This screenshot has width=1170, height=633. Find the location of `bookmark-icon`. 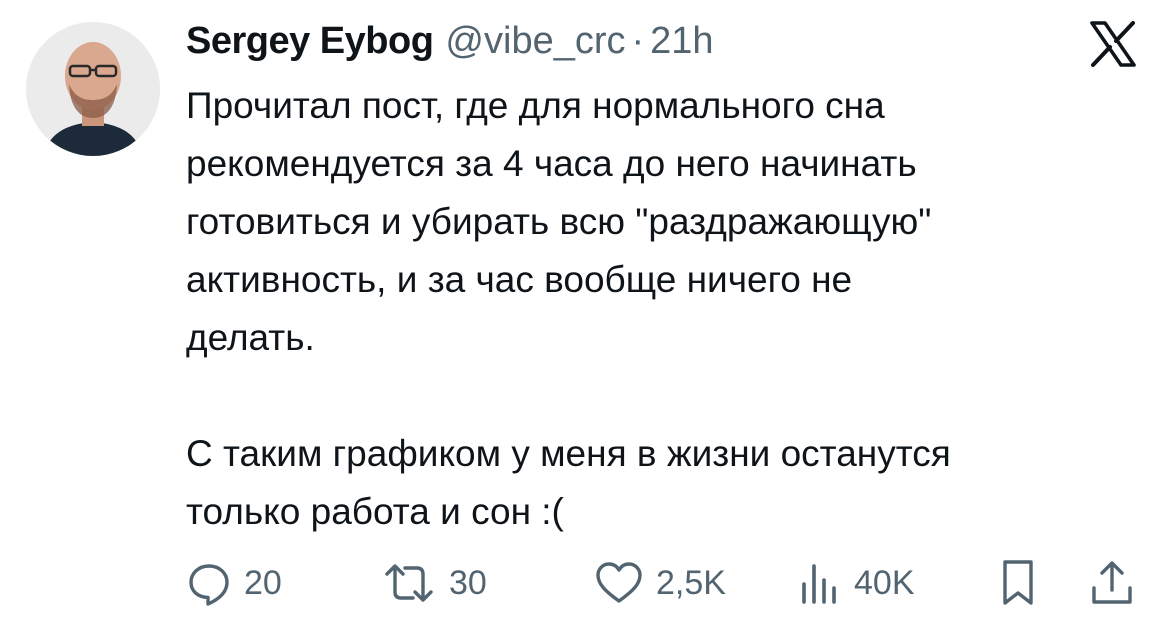

bookmark-icon is located at coordinates (1018, 583).